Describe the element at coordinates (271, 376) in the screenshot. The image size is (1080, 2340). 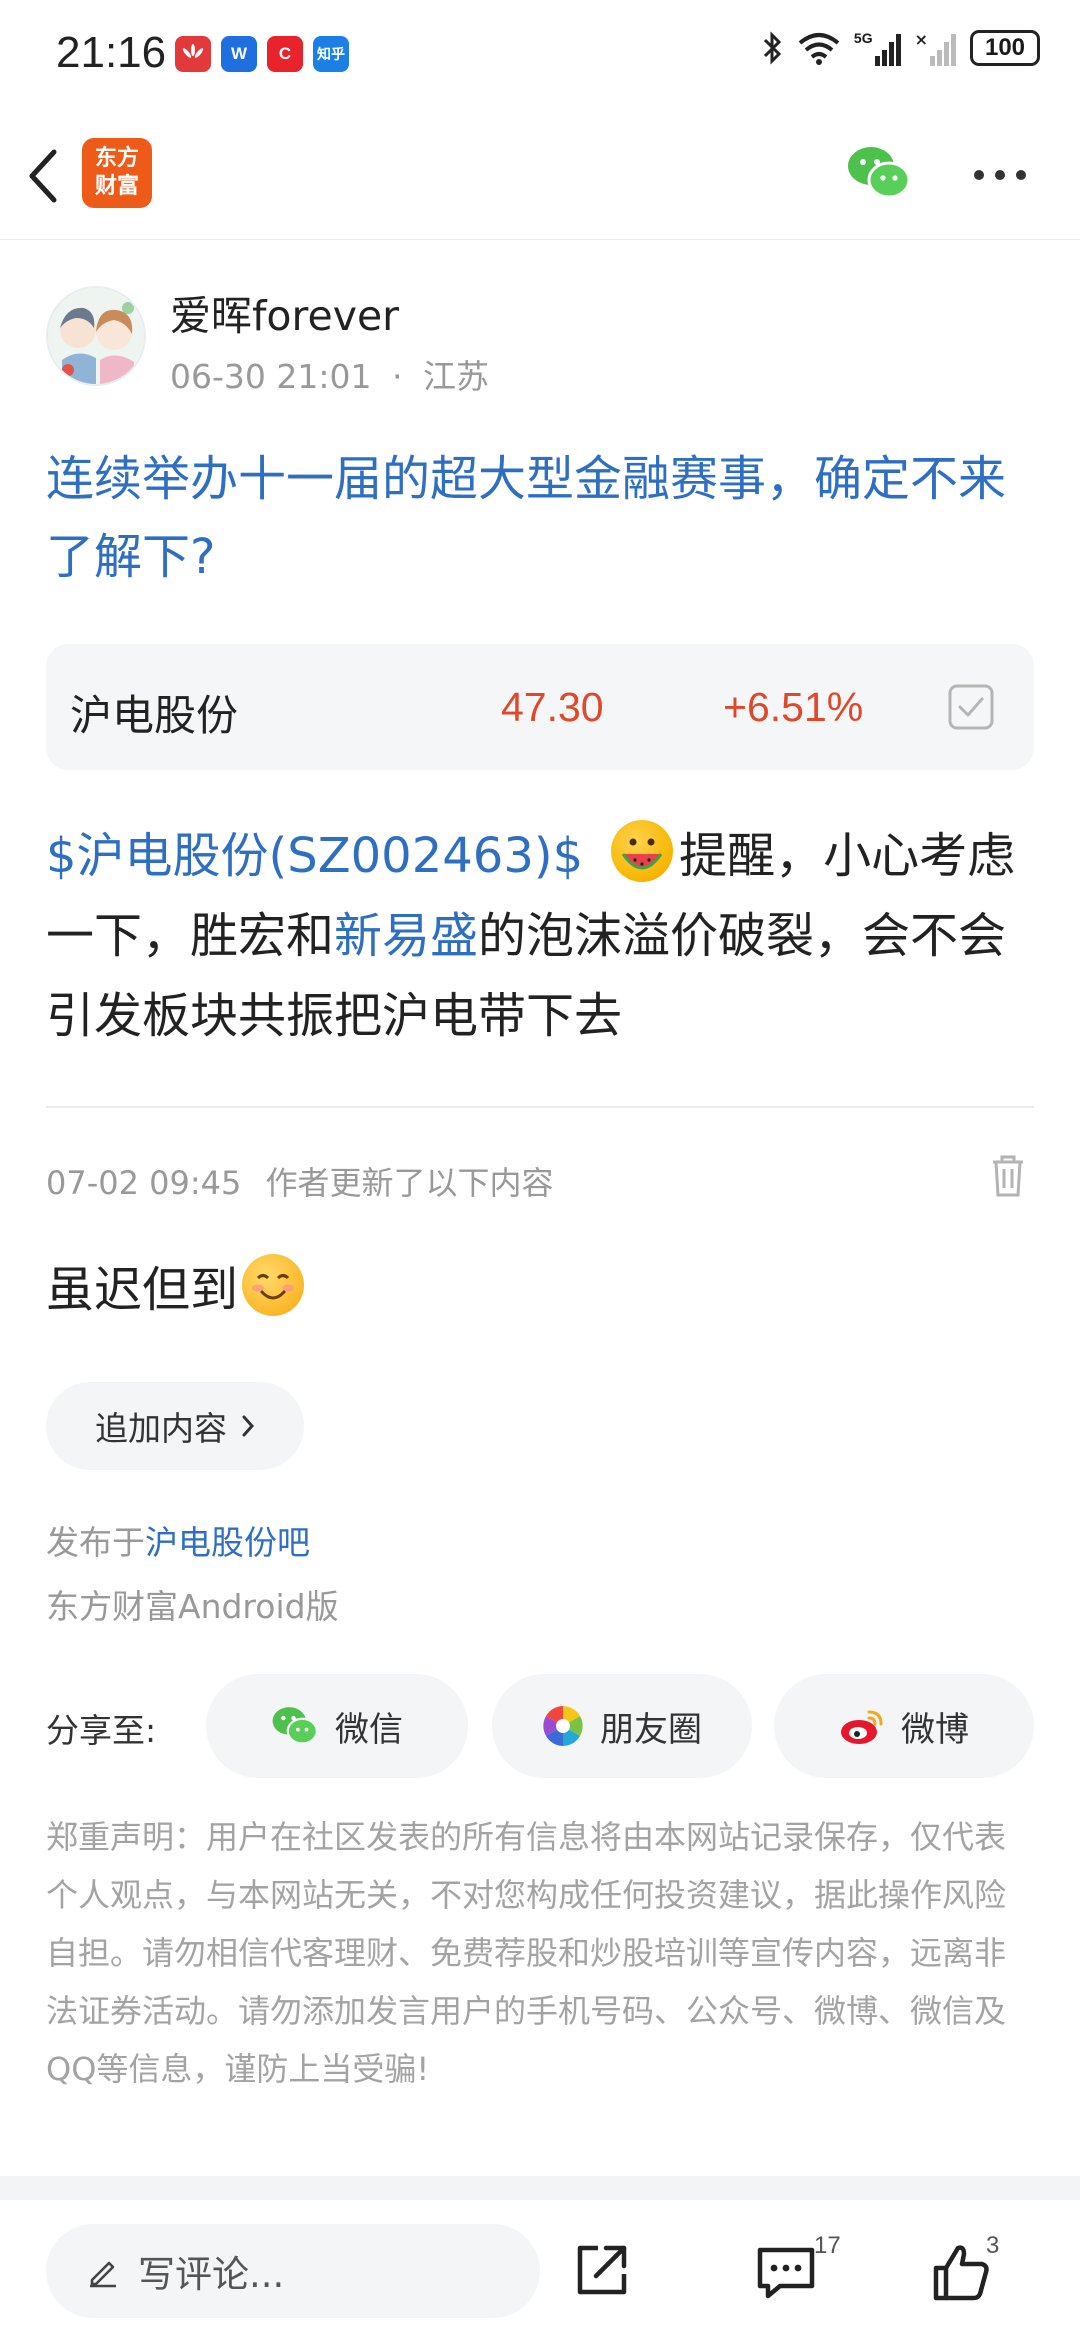
I see `post-date: 06-30 21:01` at that location.